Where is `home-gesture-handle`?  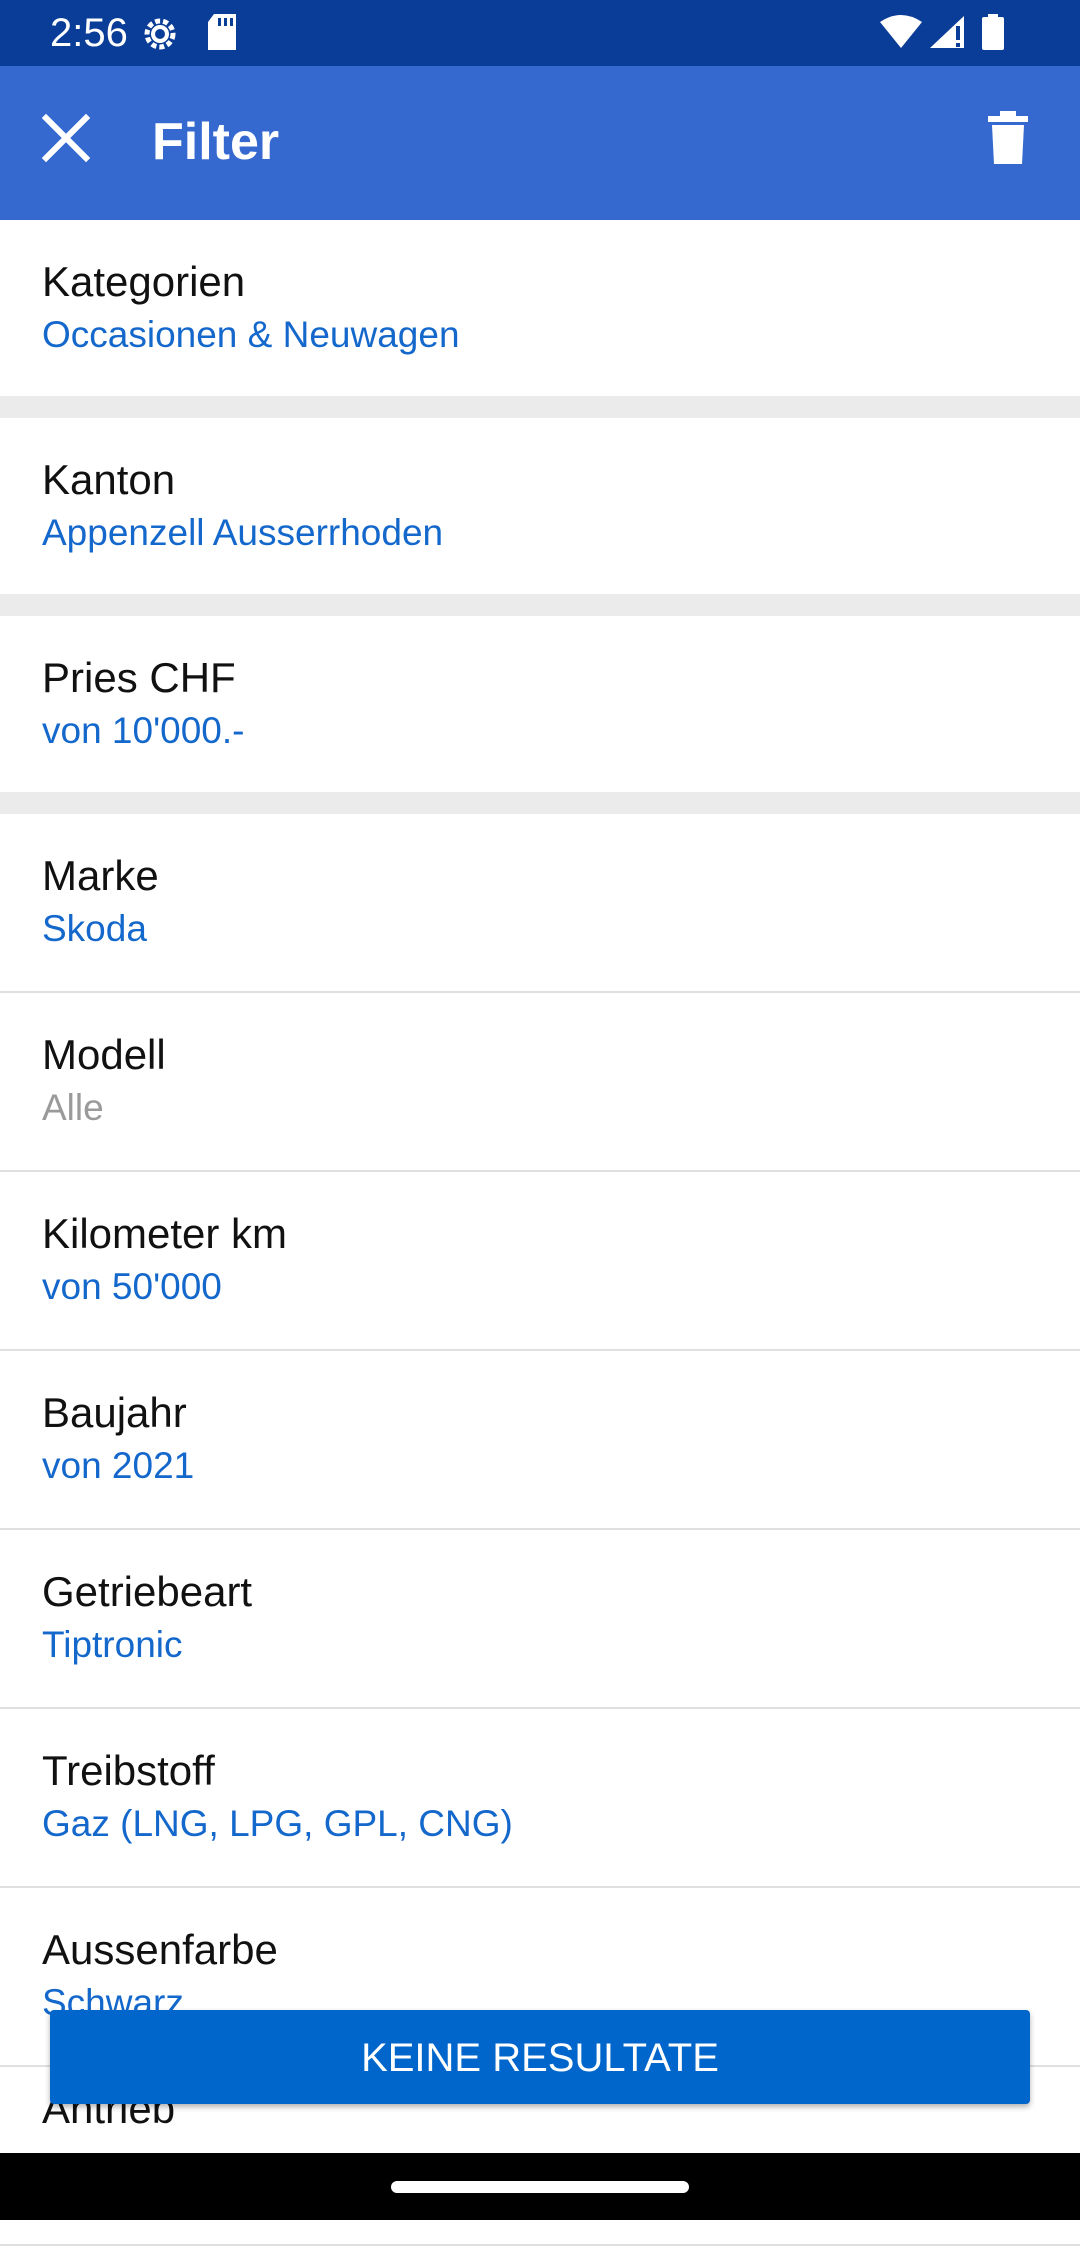 home-gesture-handle is located at coordinates (540, 2187).